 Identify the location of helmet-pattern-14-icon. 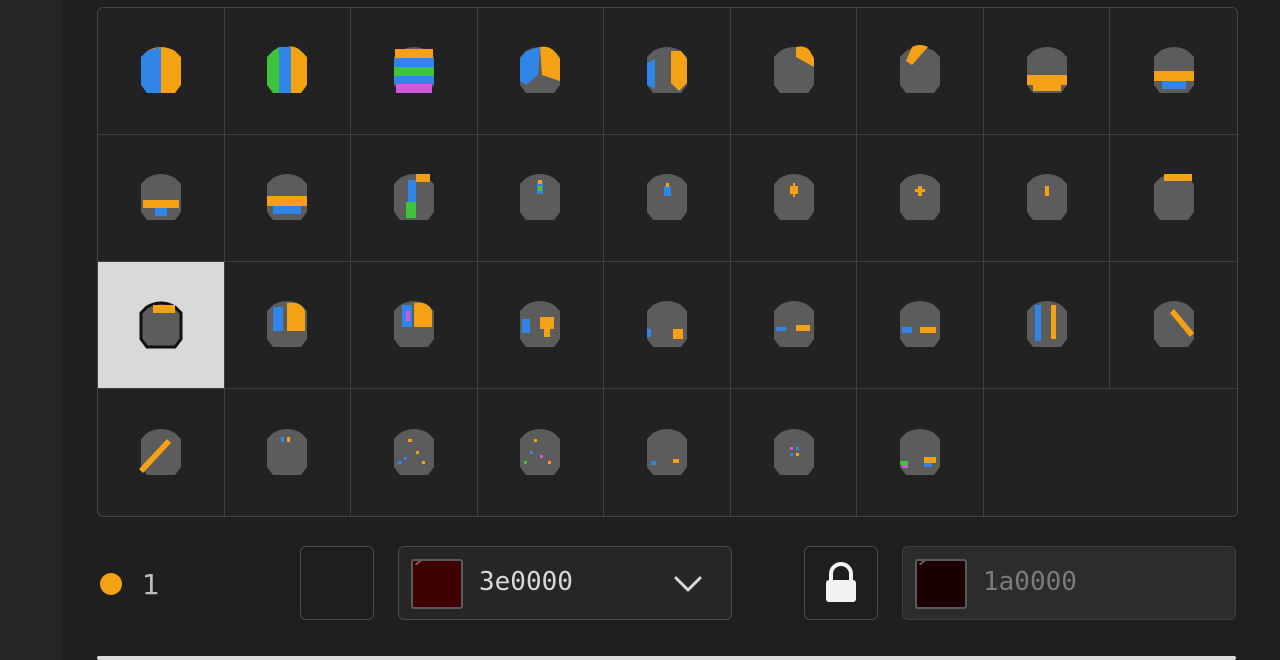
(666, 197).